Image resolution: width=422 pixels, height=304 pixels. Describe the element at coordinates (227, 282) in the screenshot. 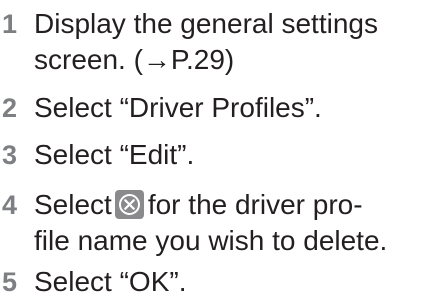

I see `step-text: Select “OK”.` at that location.